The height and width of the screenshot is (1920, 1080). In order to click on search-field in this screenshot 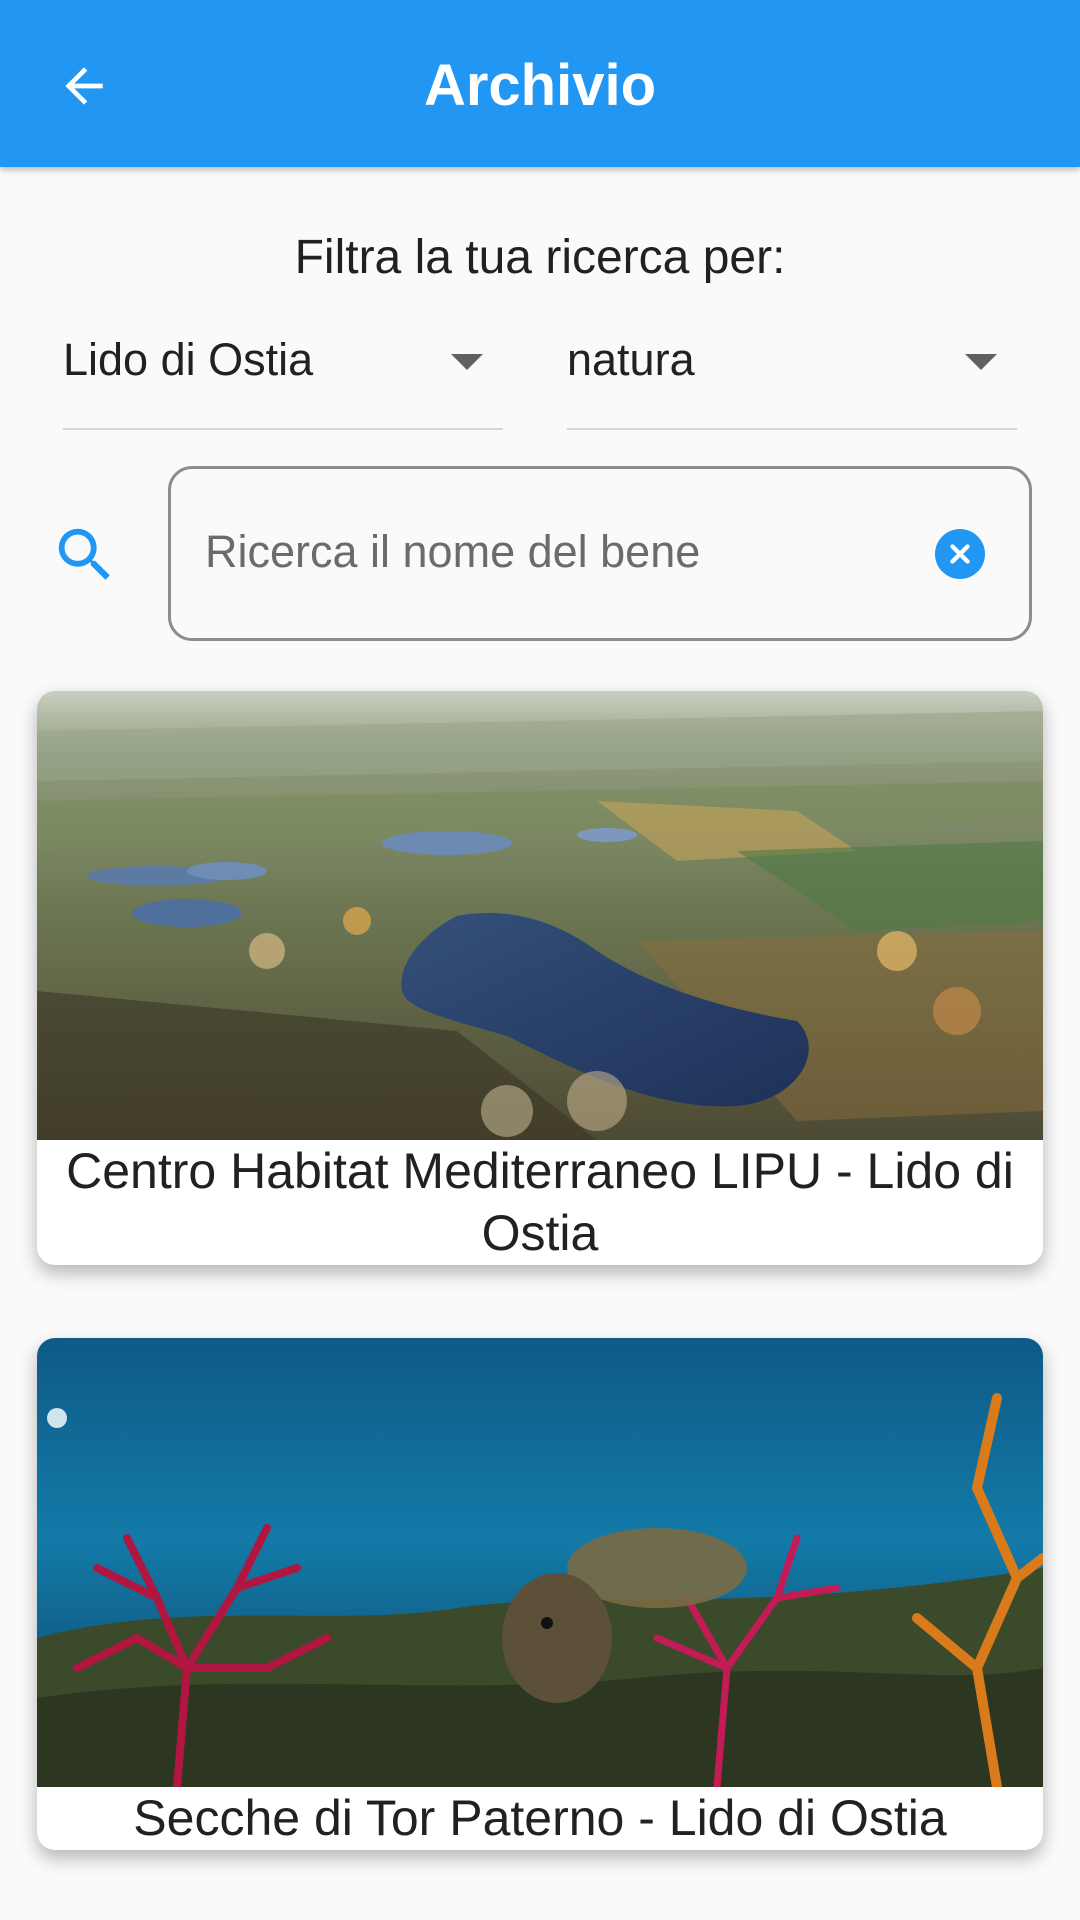, I will do `click(600, 553)`.